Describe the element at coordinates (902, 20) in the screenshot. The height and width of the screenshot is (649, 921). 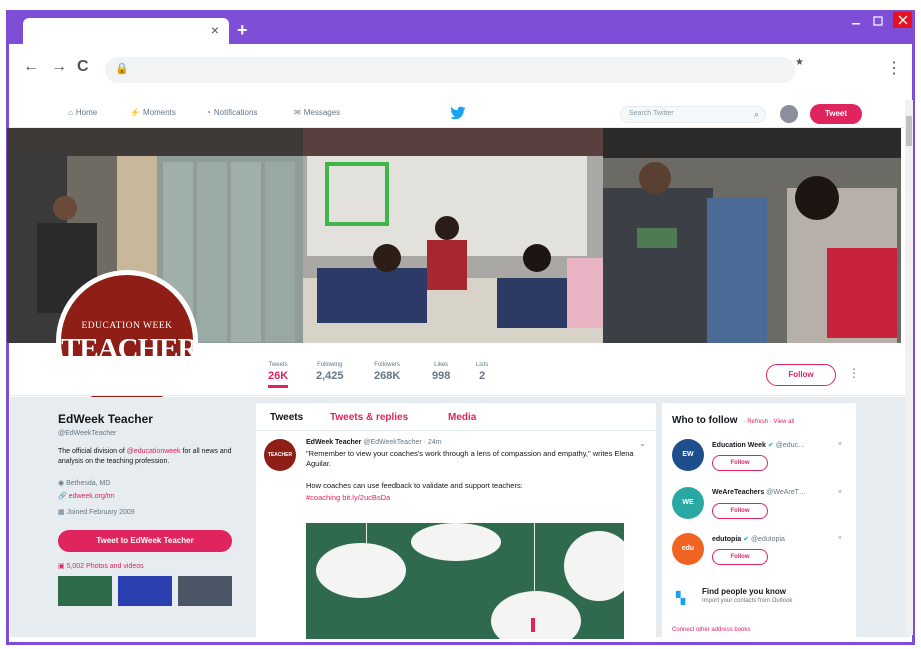
I see `close-window-icon` at that location.